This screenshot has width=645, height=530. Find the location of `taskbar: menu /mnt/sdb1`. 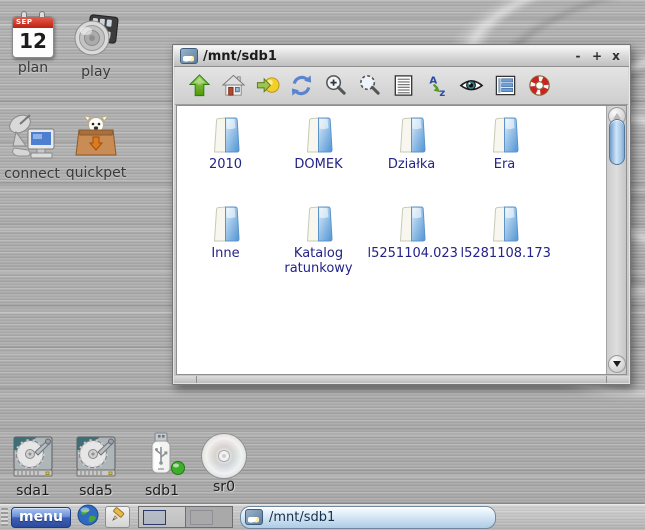

taskbar: menu /mnt/sdb1 is located at coordinates (322, 516).